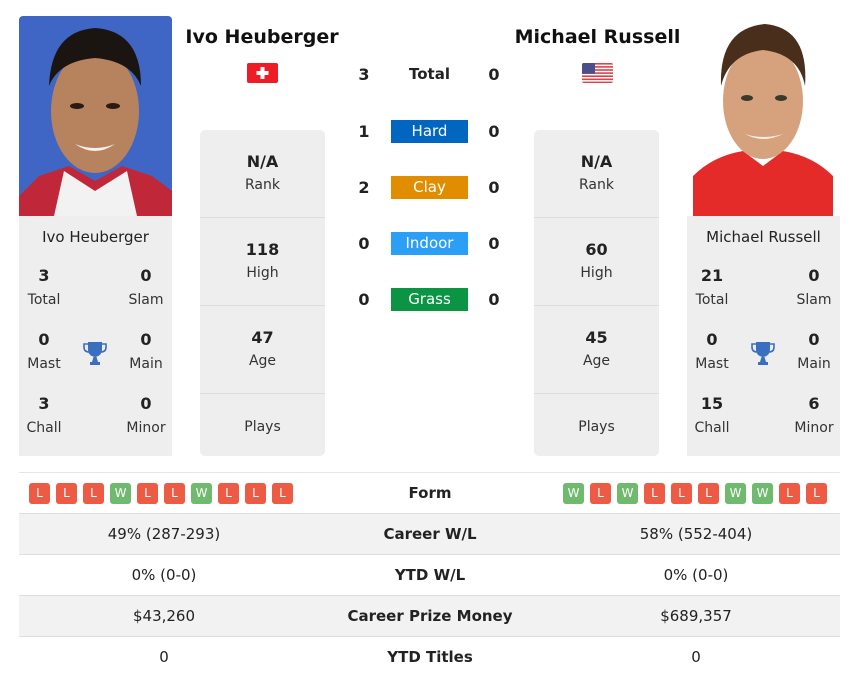 The image size is (859, 681). Describe the element at coordinates (262, 37) in the screenshot. I see `player1-name: Ivo Heuberger` at that location.